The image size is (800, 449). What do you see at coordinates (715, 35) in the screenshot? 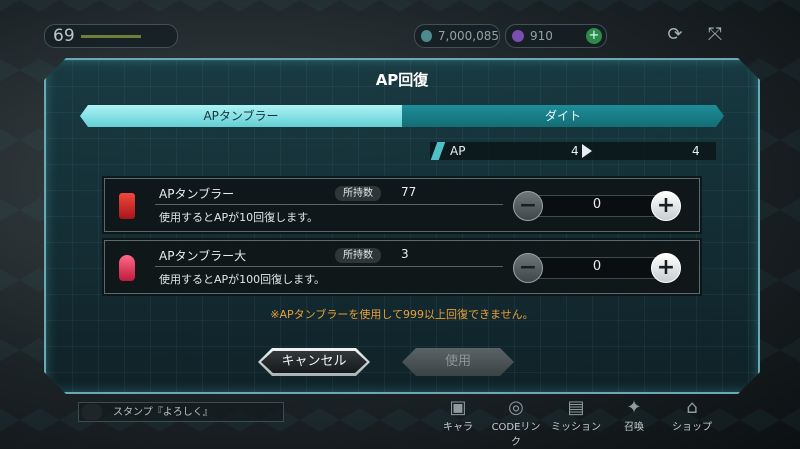
I see `fullscreen-icon: ⤧` at bounding box center [715, 35].